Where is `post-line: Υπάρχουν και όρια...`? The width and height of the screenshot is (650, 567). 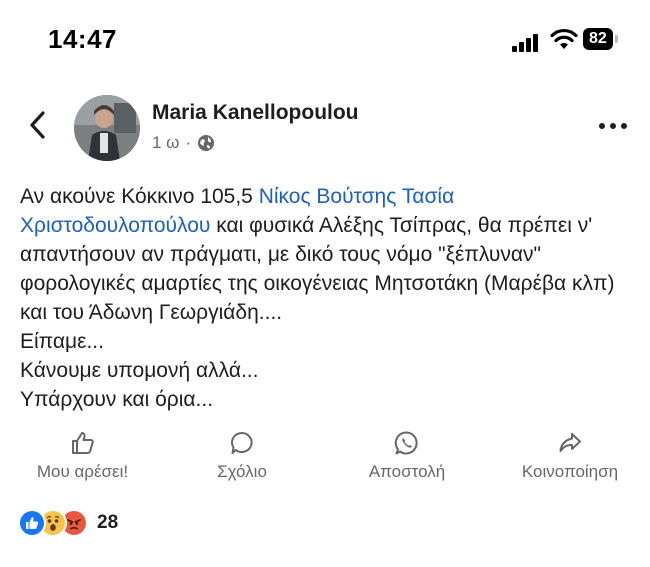
post-line: Υπάρχουν και όρια... is located at coordinates (117, 399).